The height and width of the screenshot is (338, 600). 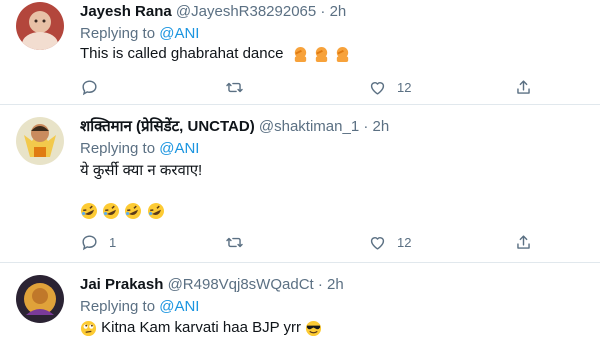 I want to click on facepalm-emoji-group, so click(x=321, y=53).